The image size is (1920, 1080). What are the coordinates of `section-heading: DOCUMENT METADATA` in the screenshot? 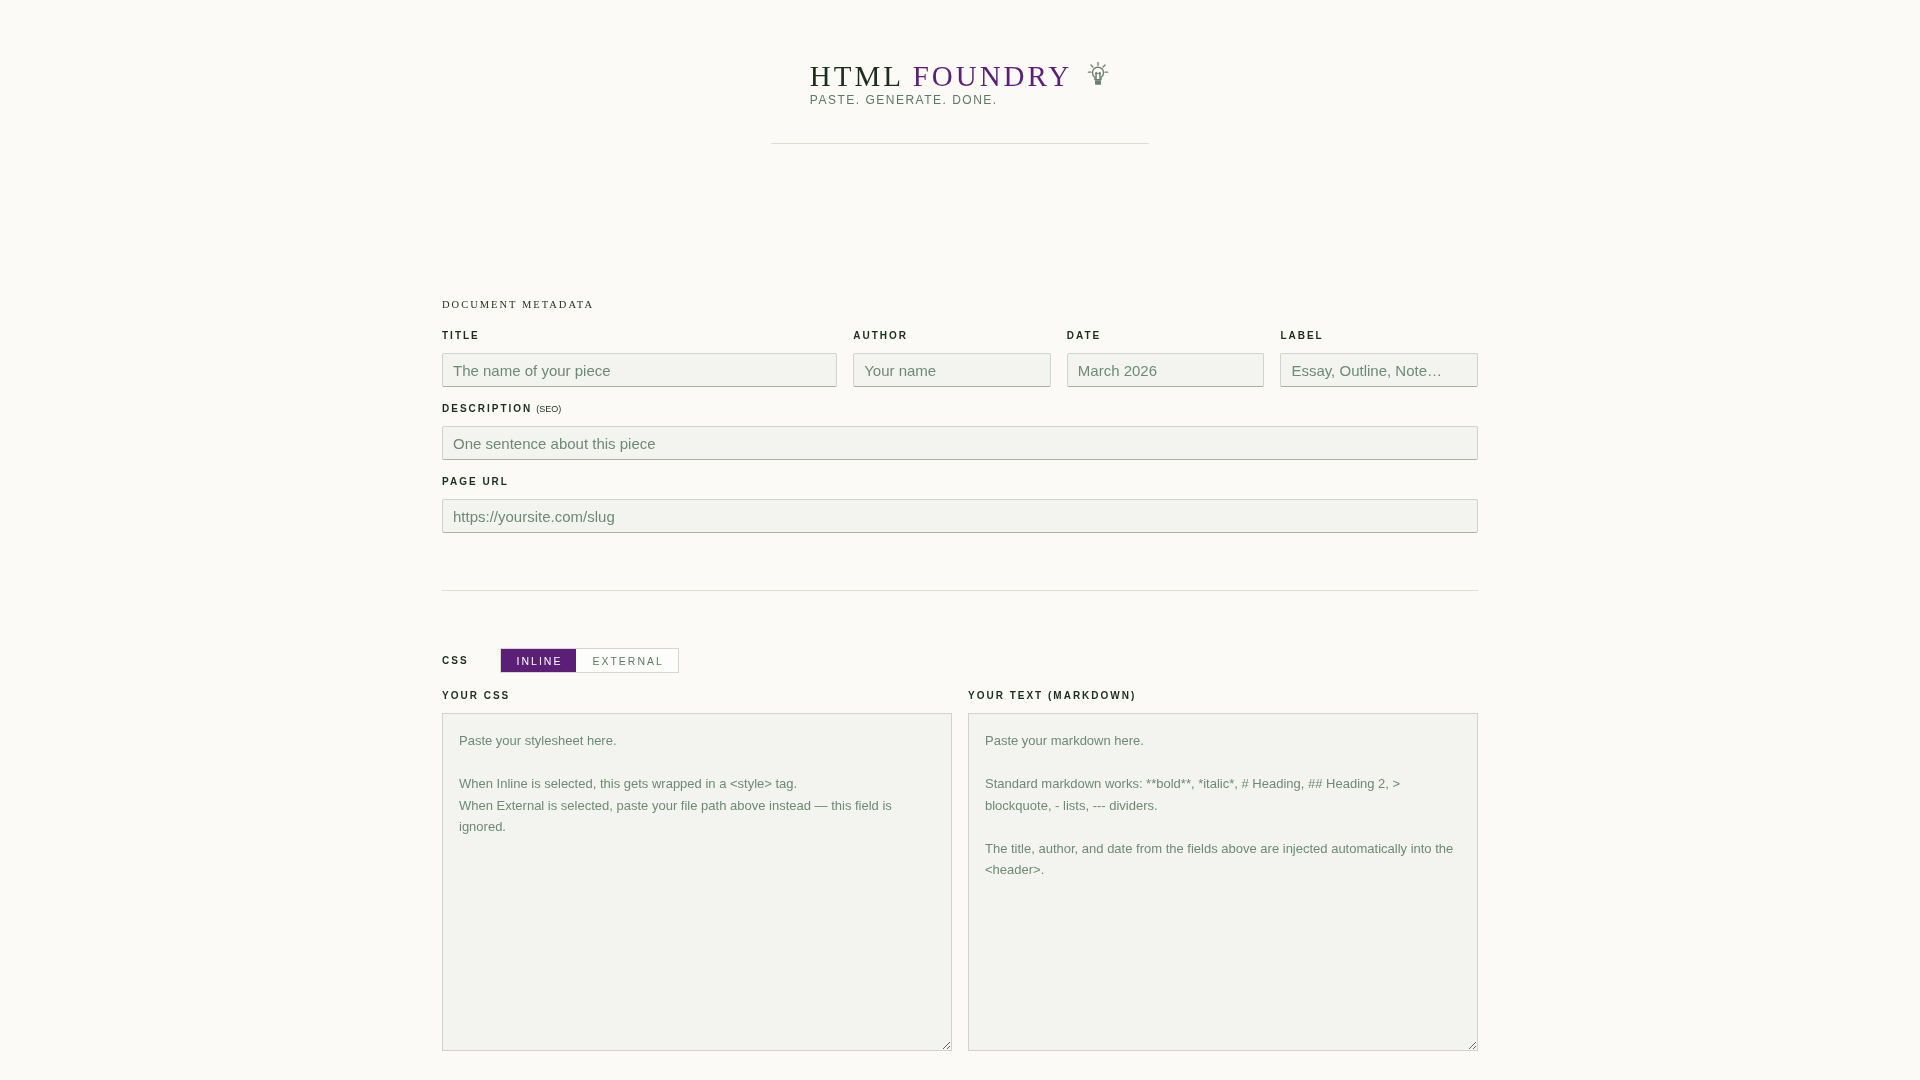 It's located at (518, 305).